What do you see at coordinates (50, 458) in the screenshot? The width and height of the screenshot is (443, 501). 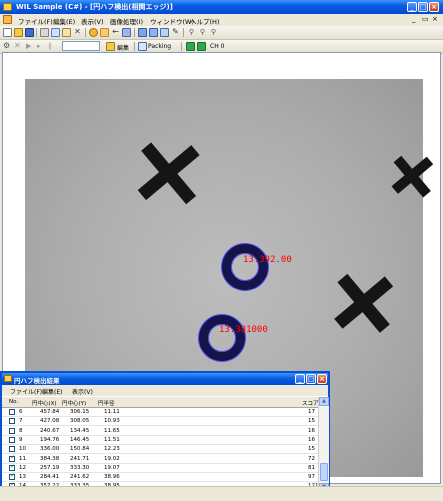 I see `cell-x: 384.38` at bounding box center [50, 458].